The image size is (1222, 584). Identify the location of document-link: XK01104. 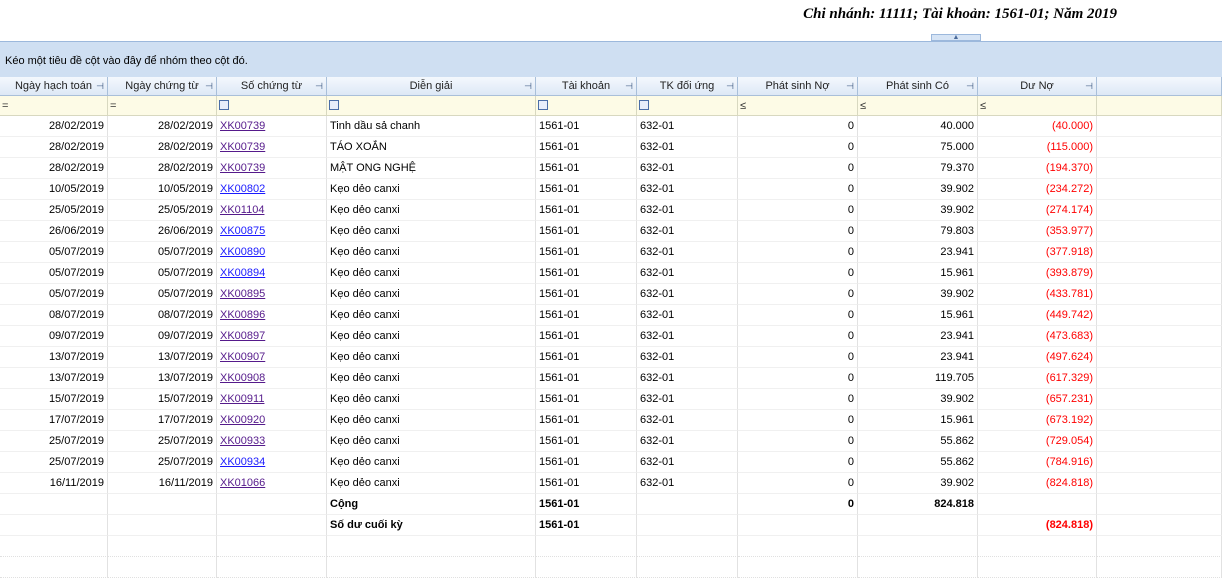
(242, 210).